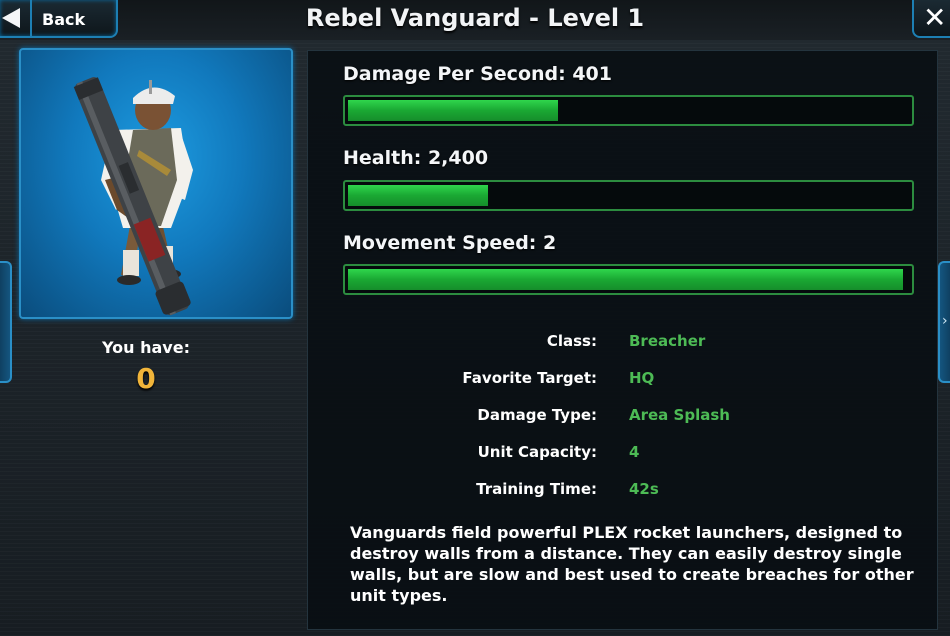 The height and width of the screenshot is (636, 950). Describe the element at coordinates (416, 158) in the screenshot. I see `stat-label-health: Health: 2,400` at that location.